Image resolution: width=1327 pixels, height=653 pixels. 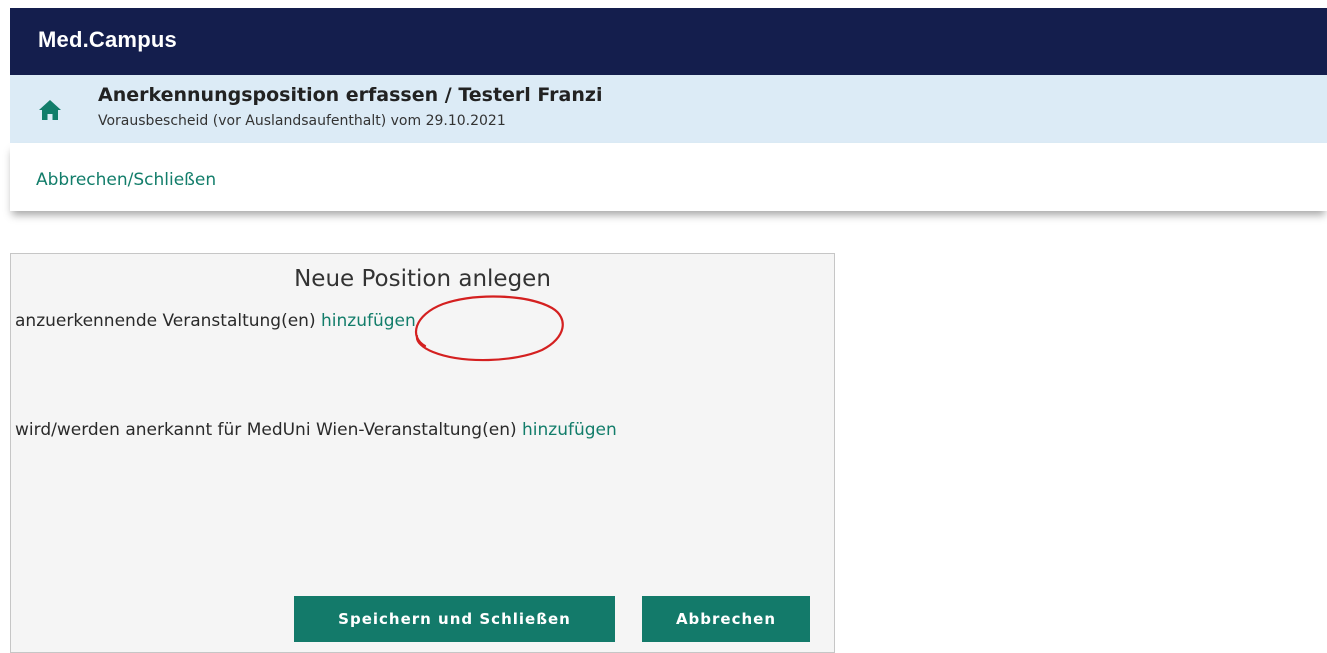 I want to click on cancel-button: Abbrechen, so click(x=726, y=619).